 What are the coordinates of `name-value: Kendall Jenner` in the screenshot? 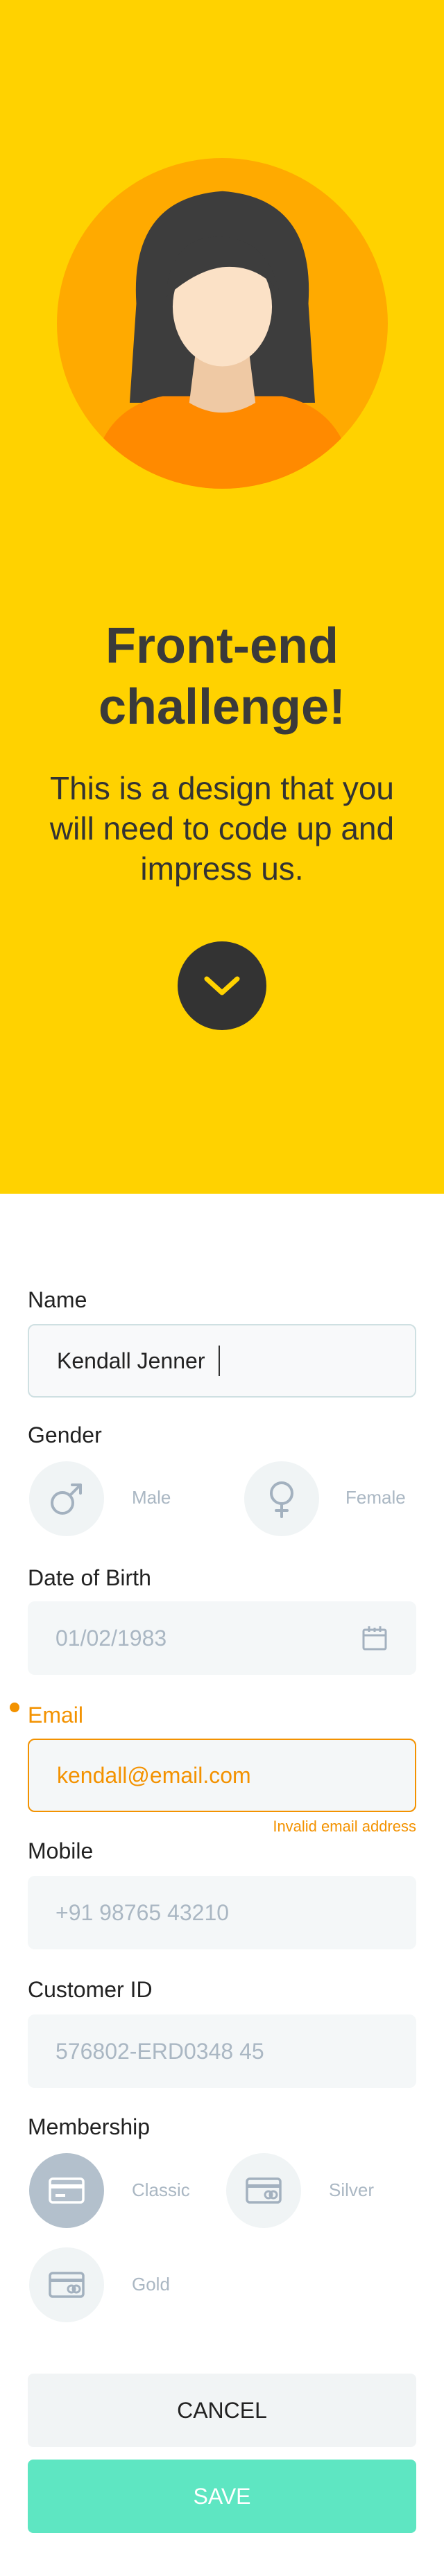 It's located at (131, 1360).